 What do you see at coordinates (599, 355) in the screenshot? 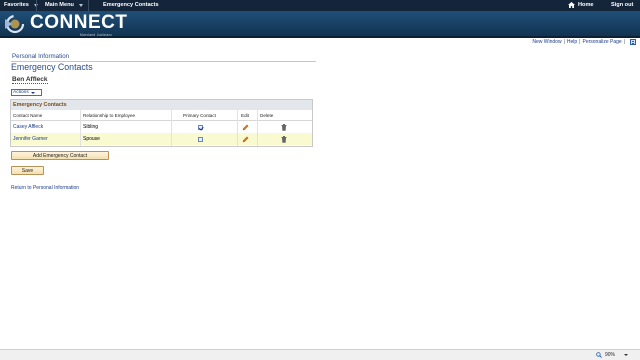
I see `magnifier-icon` at bounding box center [599, 355].